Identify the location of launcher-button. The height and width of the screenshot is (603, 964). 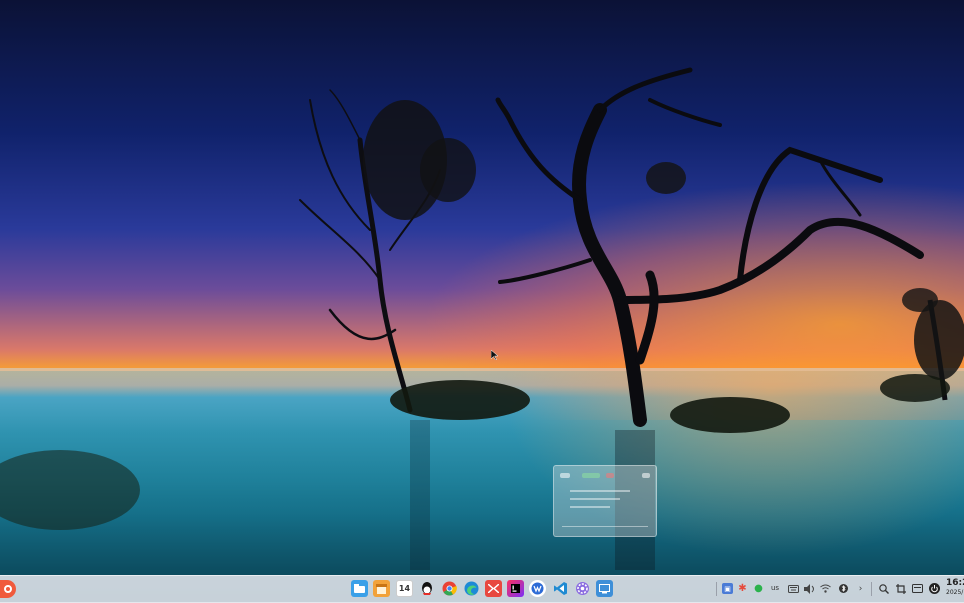
(8, 589).